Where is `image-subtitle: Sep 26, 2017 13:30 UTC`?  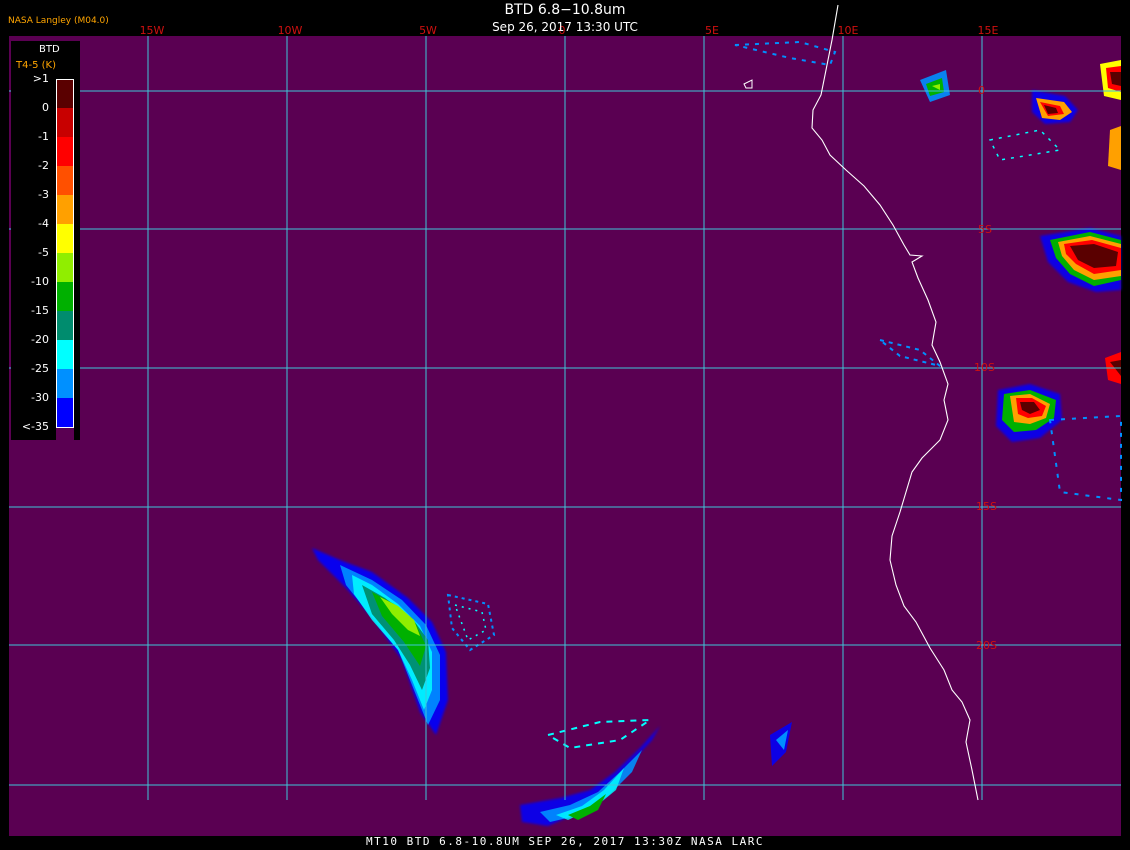
image-subtitle: Sep 26, 2017 13:30 UTC is located at coordinates (565, 27).